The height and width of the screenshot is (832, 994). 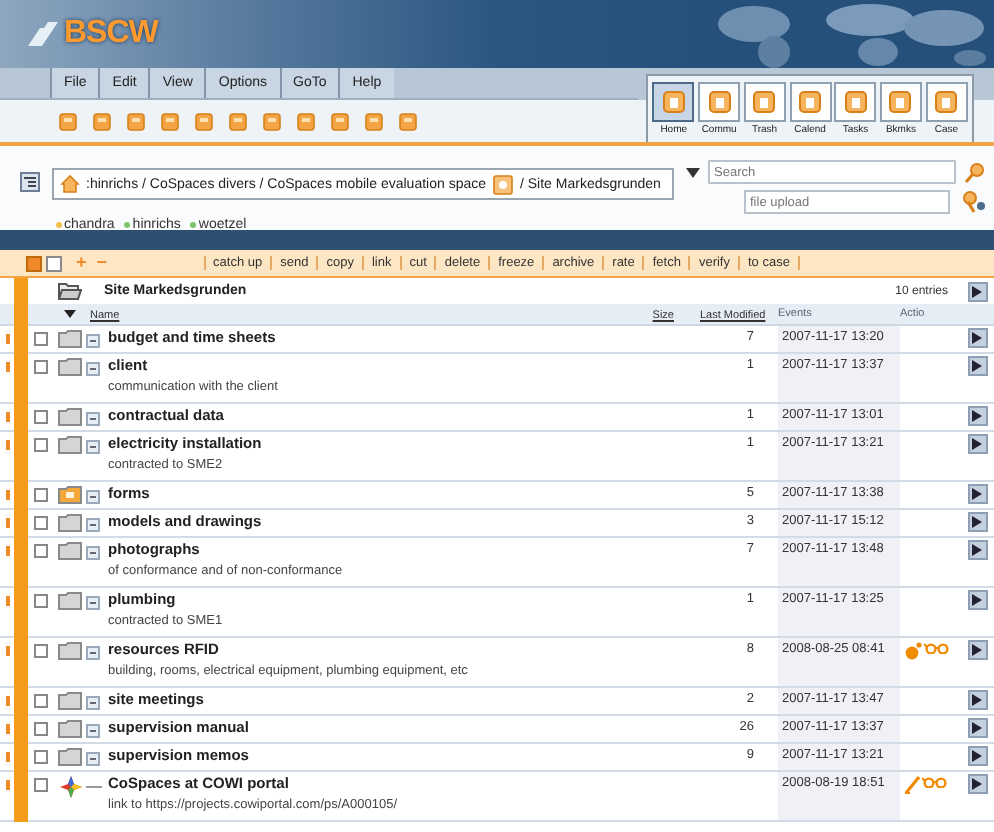 What do you see at coordinates (912, 785) in the screenshot?
I see `pencil-icon` at bounding box center [912, 785].